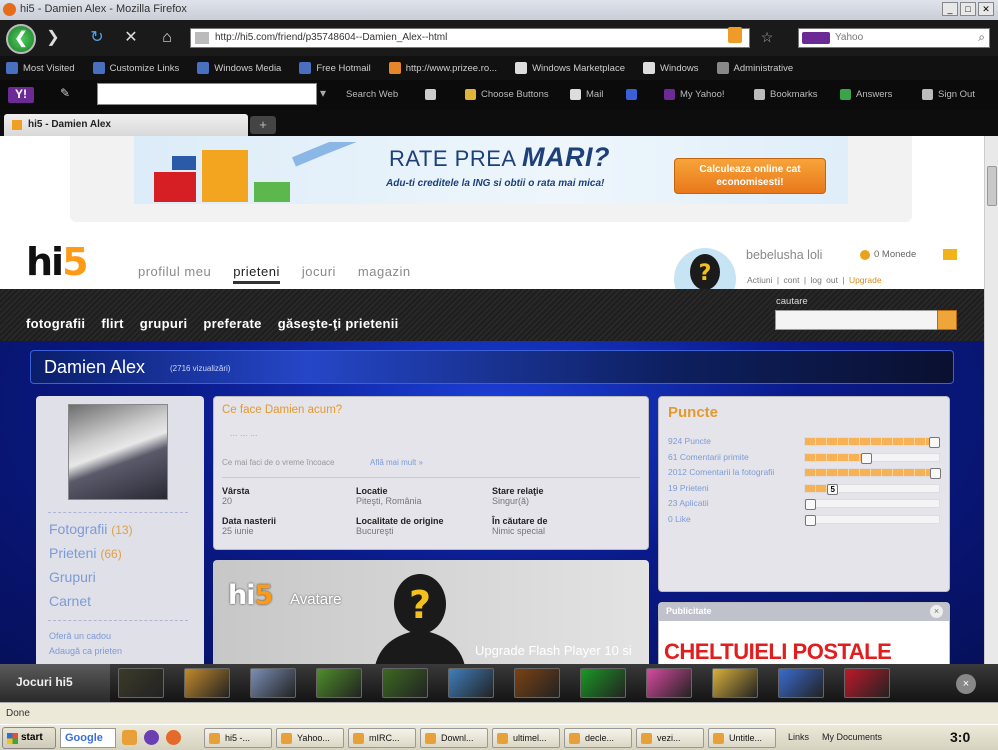  Describe the element at coordinates (384, 274) in the screenshot. I see `nav-magazin: magazin` at that location.